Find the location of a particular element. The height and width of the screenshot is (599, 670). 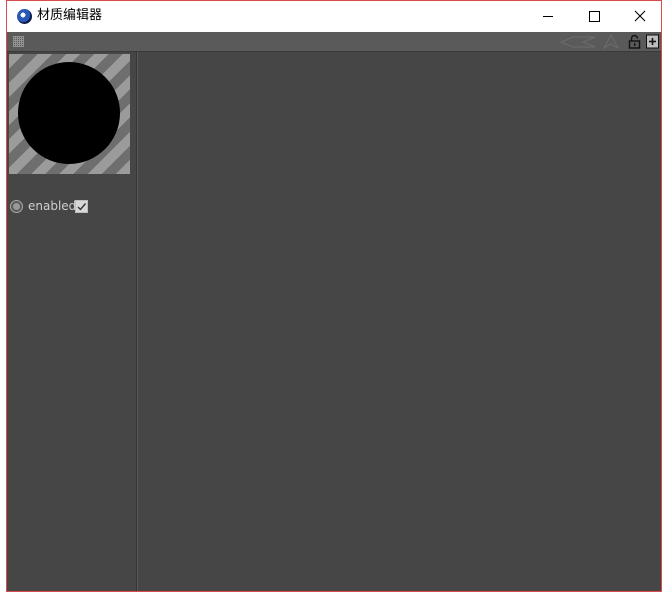

maximize-icon is located at coordinates (594, 16).